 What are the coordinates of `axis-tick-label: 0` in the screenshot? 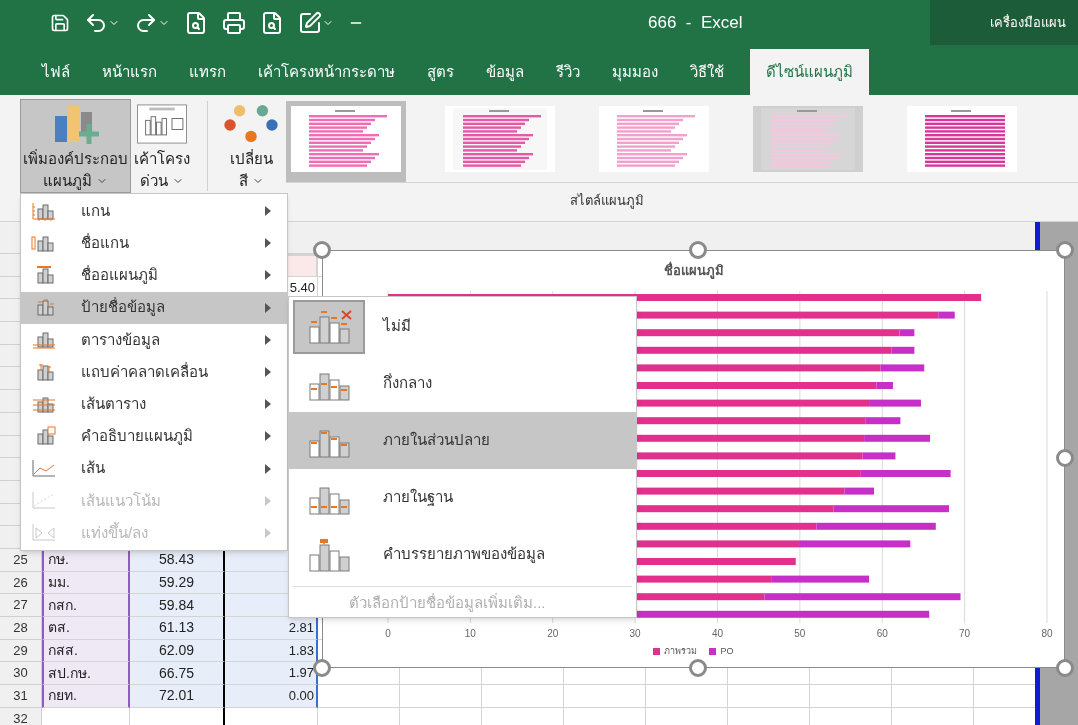 It's located at (388, 633).